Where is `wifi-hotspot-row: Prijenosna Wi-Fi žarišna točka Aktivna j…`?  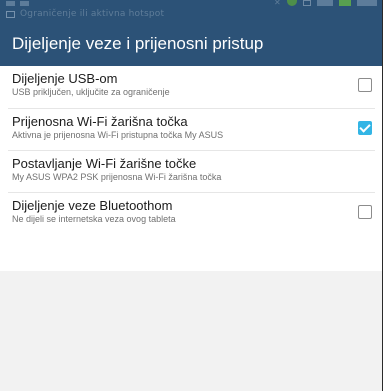 wifi-hotspot-row: Prijenosna Wi-Fi žarišna točka Aktivna j… is located at coordinates (191, 130).